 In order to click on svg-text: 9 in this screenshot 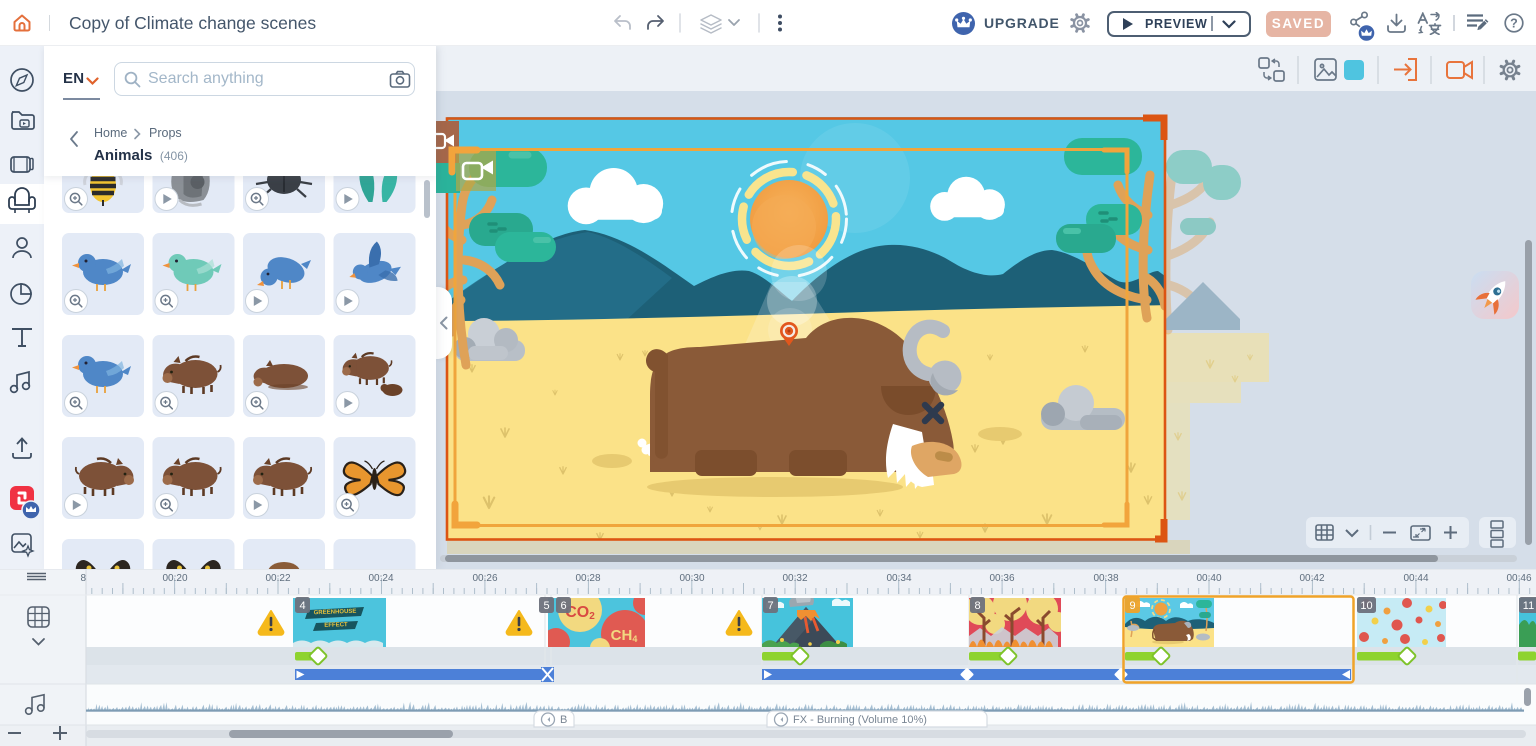, I will do `click(1132, 606)`.